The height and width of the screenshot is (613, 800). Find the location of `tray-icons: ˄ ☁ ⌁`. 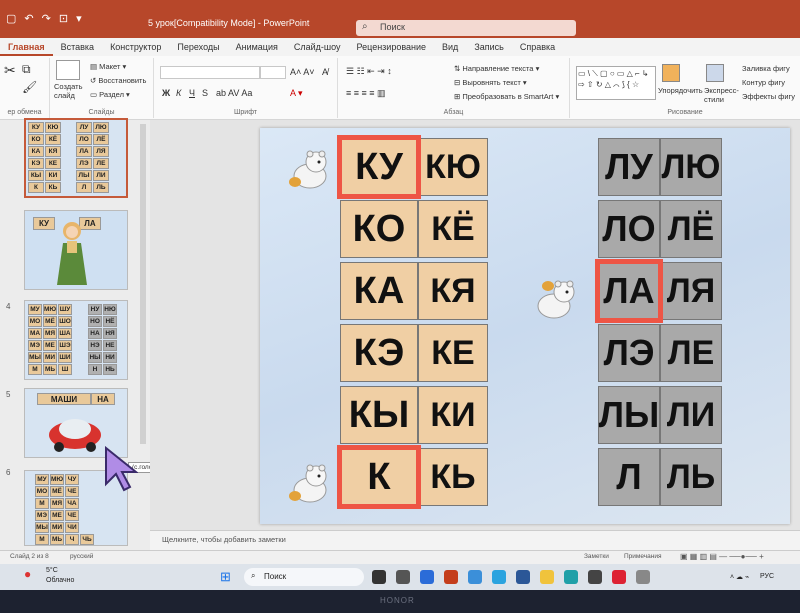

tray-icons: ˄ ☁ ⌁ is located at coordinates (739, 577).